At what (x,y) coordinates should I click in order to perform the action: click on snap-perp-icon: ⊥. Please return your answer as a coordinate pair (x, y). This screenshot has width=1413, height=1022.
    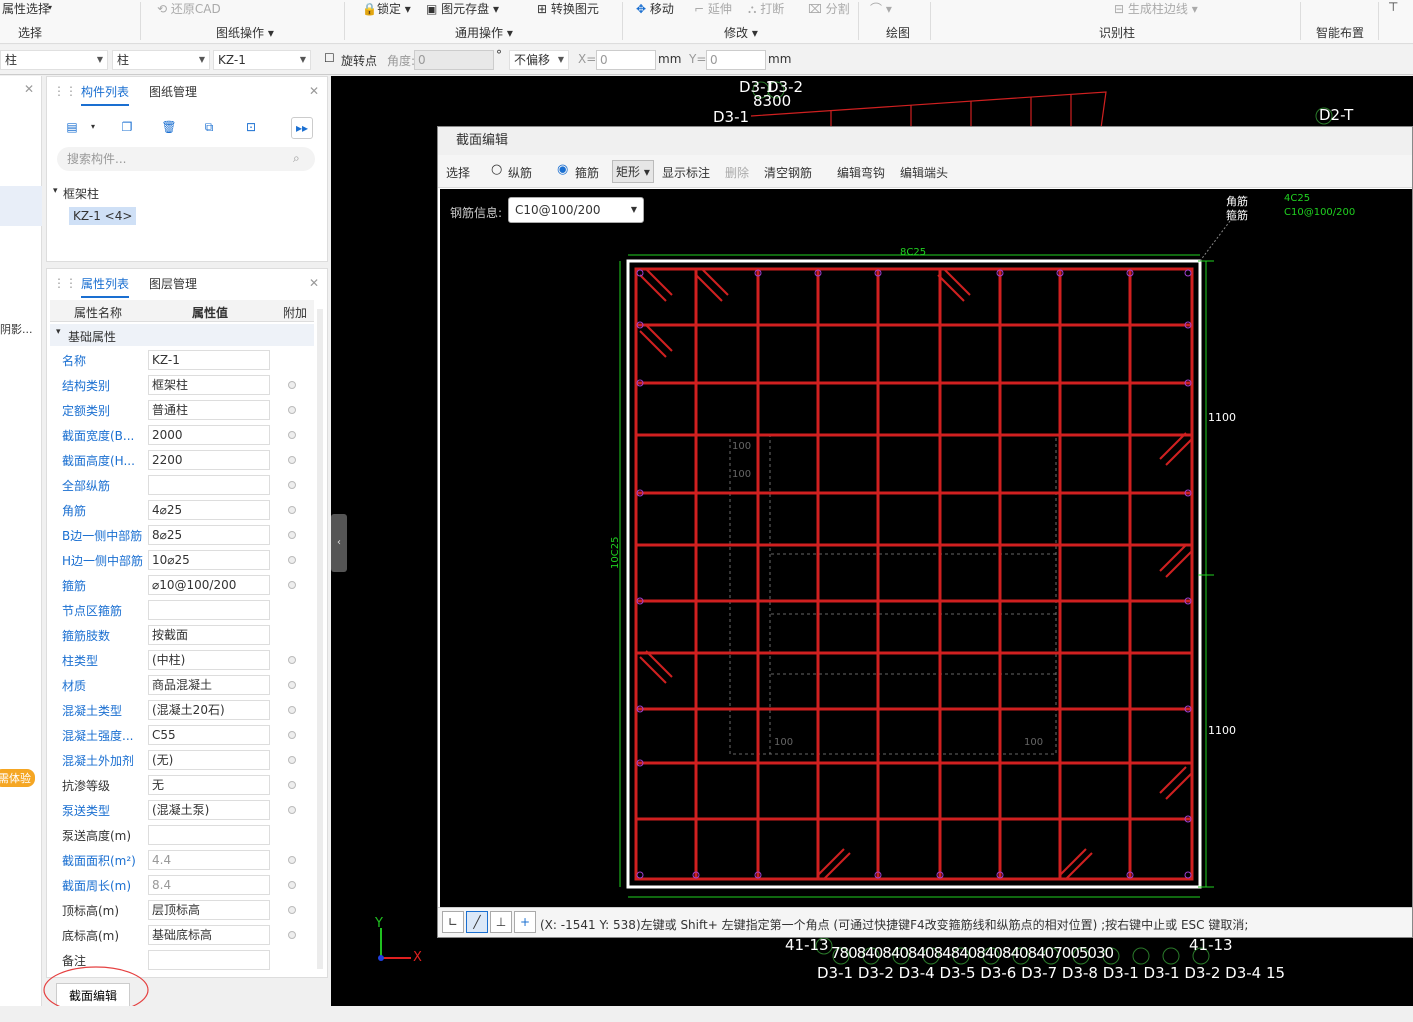
    Looking at the image, I should click on (501, 922).